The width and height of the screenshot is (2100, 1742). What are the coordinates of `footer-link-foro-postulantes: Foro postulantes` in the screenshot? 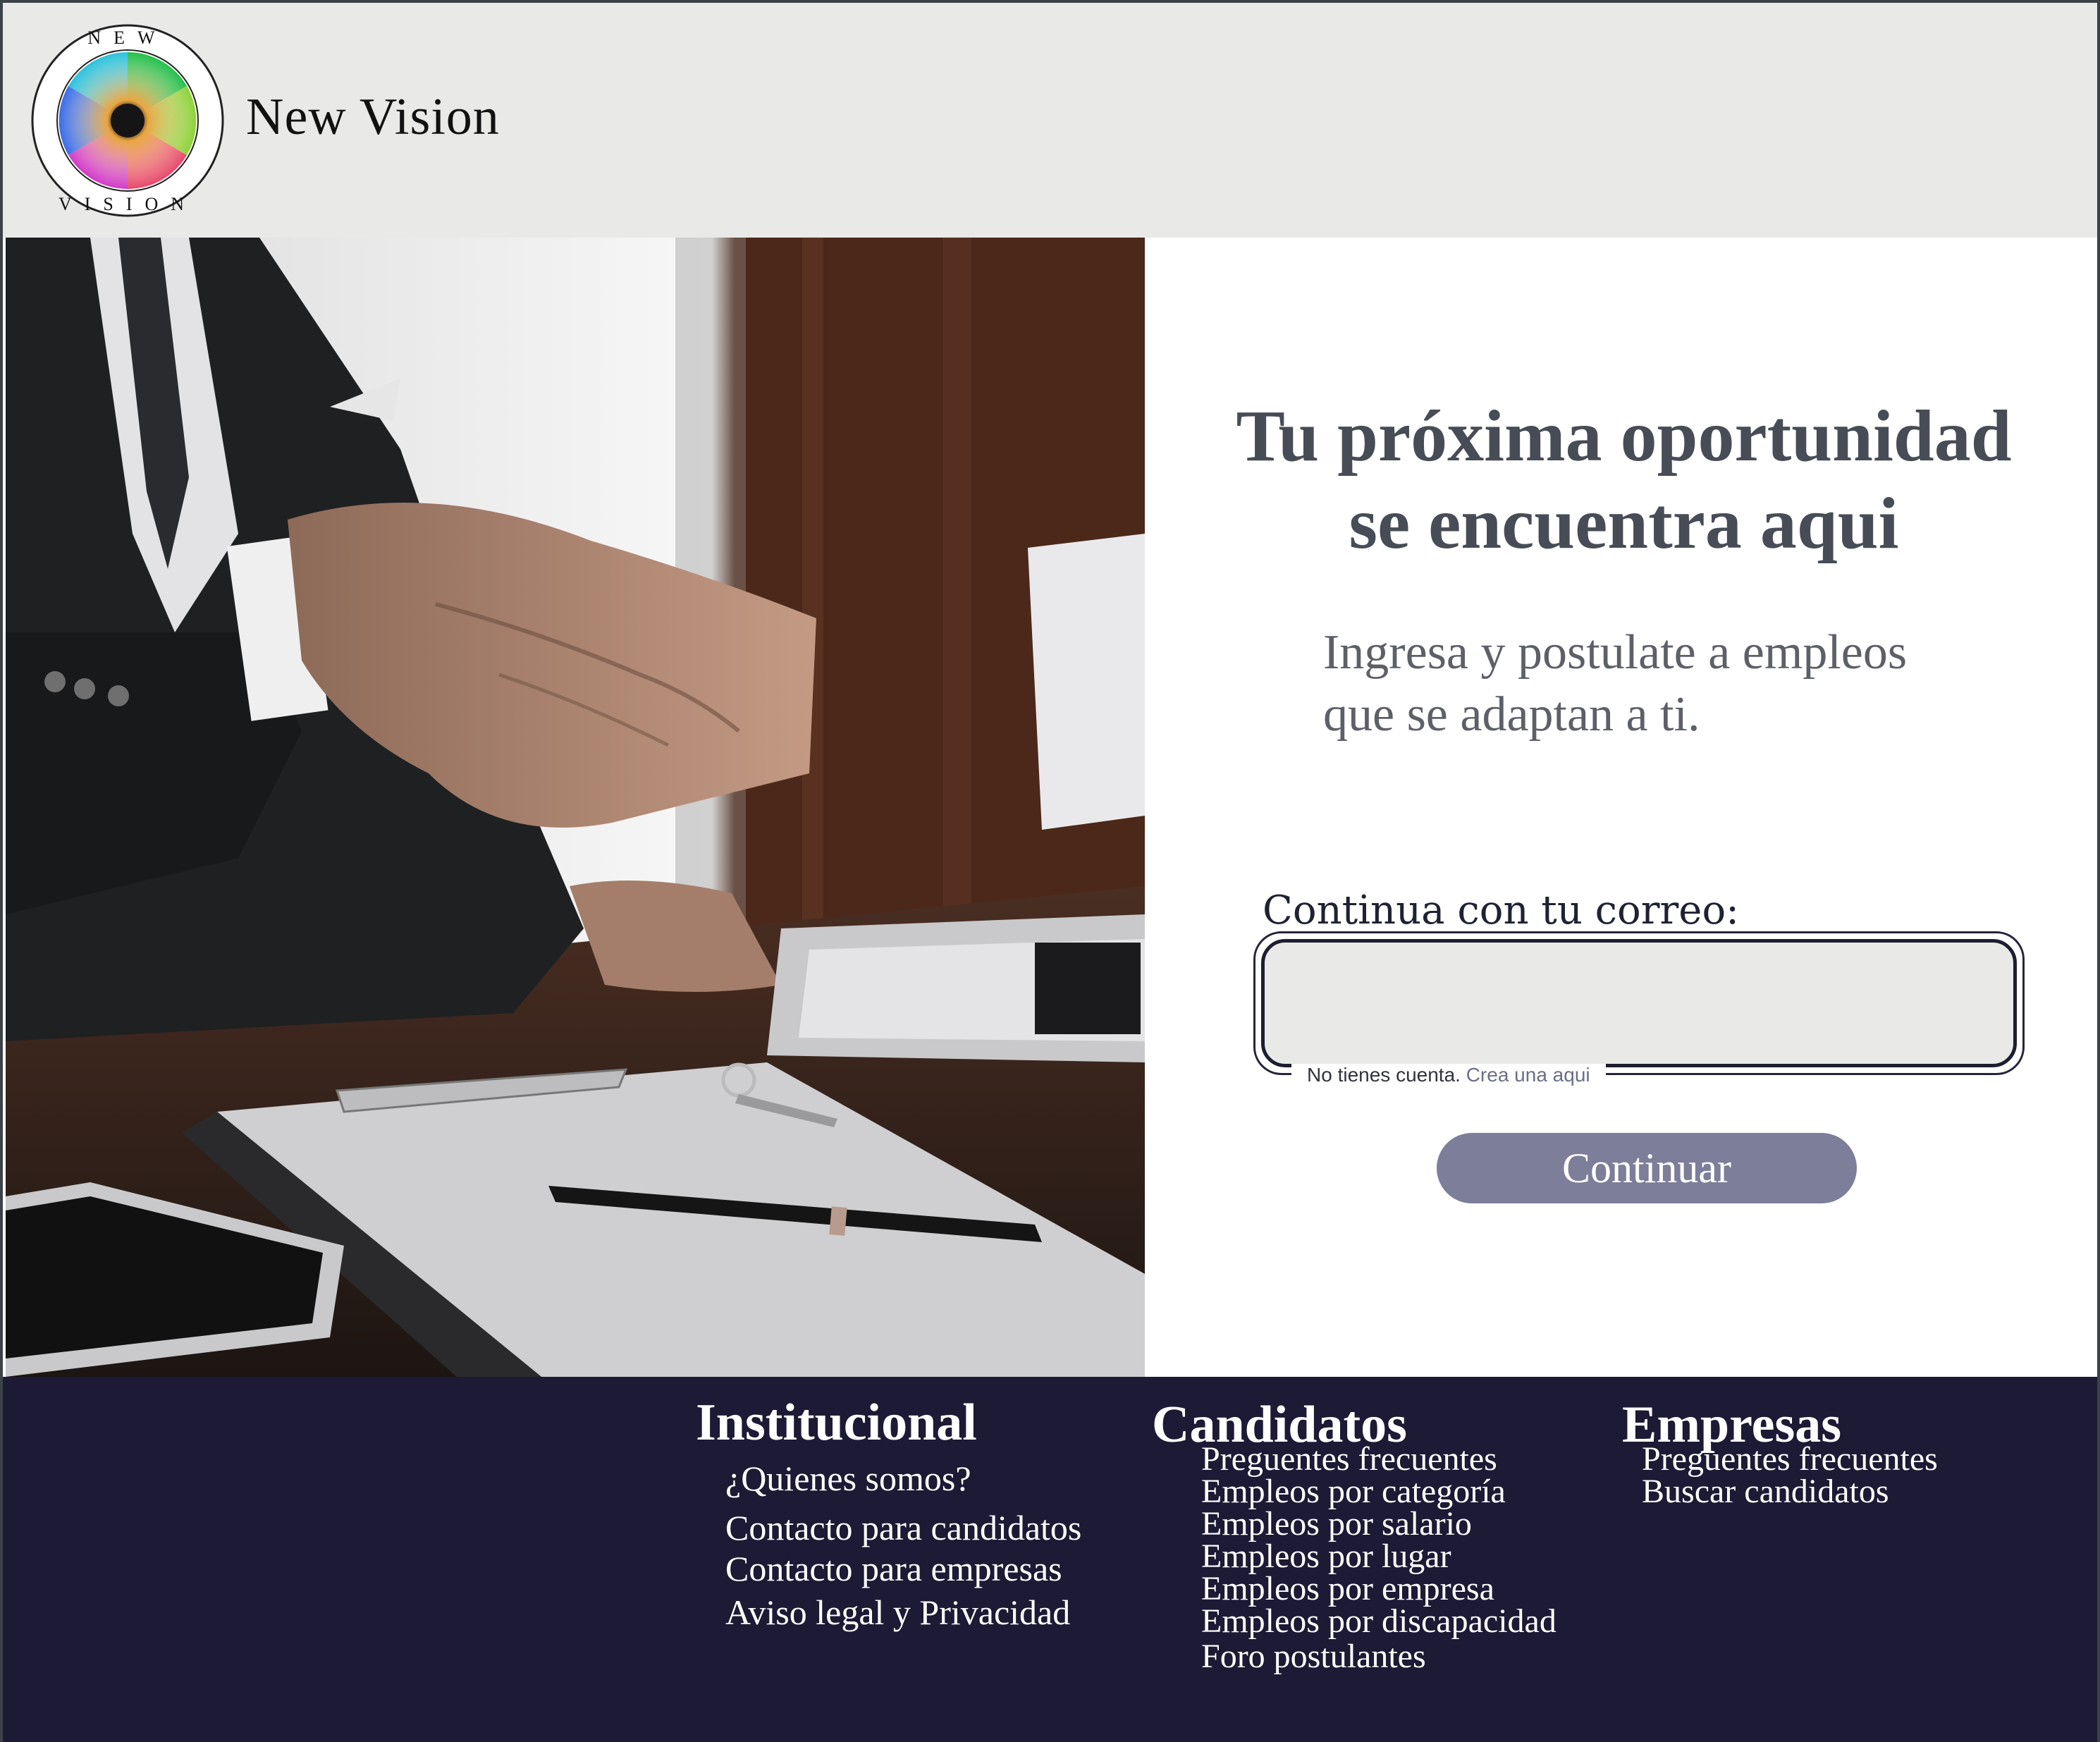 It's located at (1379, 1657).